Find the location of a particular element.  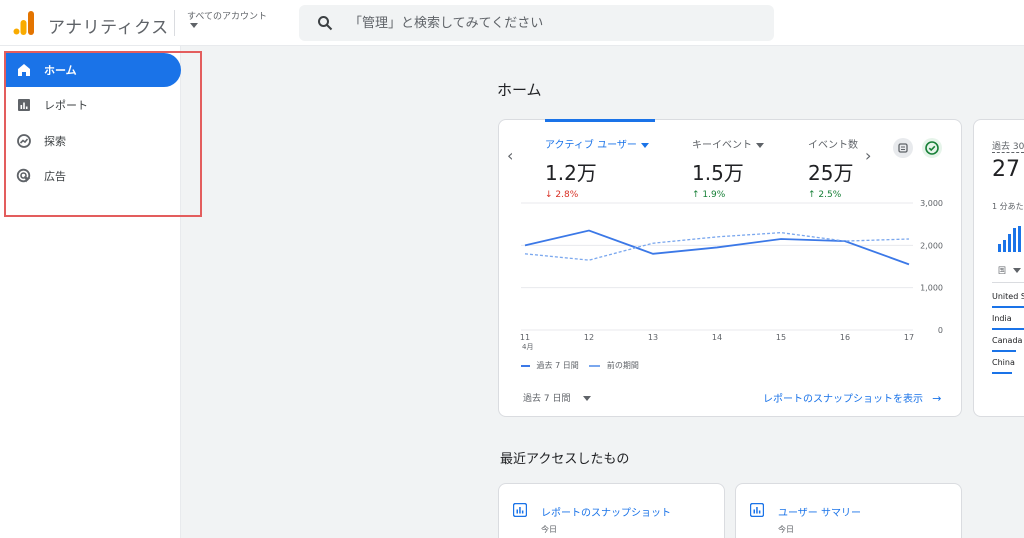

recent-card-snapshot: レポートのスナップショット 今日 is located at coordinates (611, 510).